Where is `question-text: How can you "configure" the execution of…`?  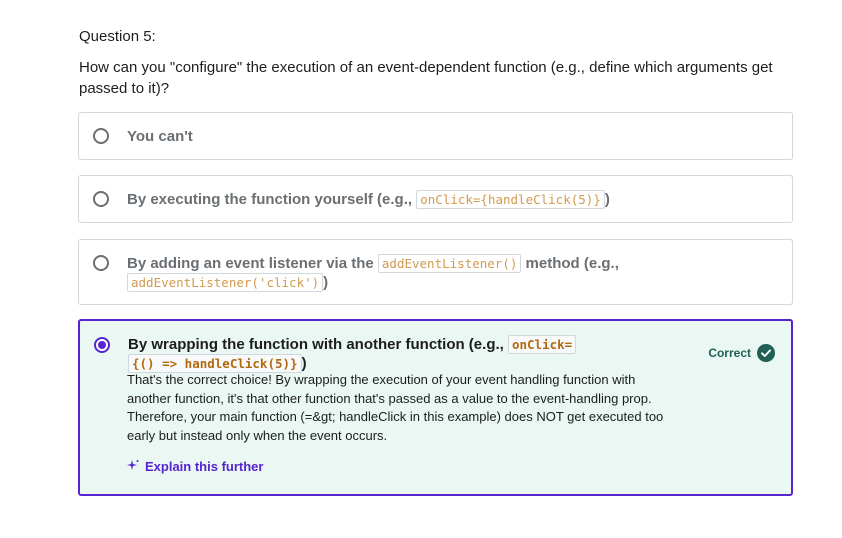
question-text: How can you "configure" the execution of… is located at coordinates (426, 78).